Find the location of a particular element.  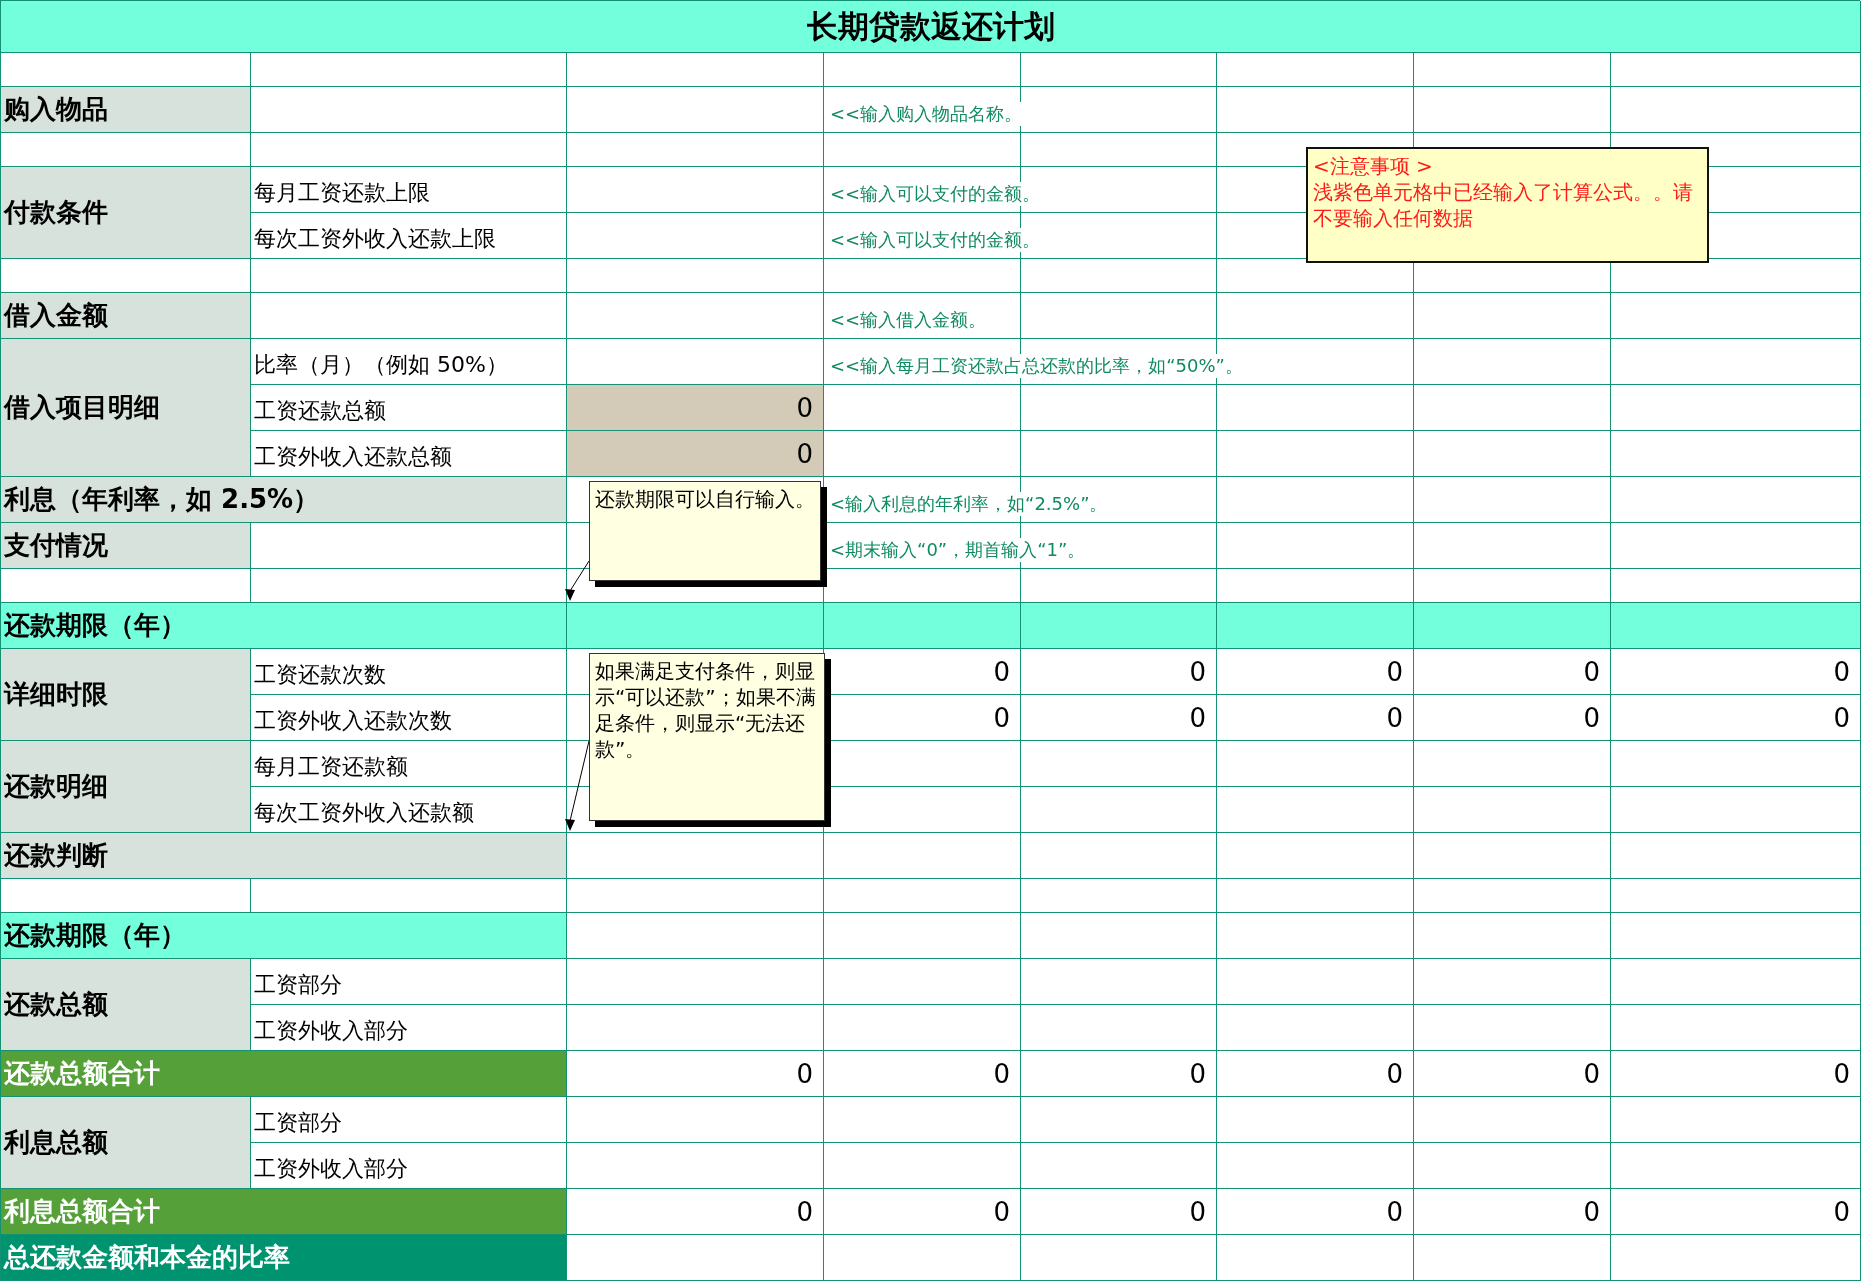

item-label: 每月工资还款上限 is located at coordinates (409, 190).